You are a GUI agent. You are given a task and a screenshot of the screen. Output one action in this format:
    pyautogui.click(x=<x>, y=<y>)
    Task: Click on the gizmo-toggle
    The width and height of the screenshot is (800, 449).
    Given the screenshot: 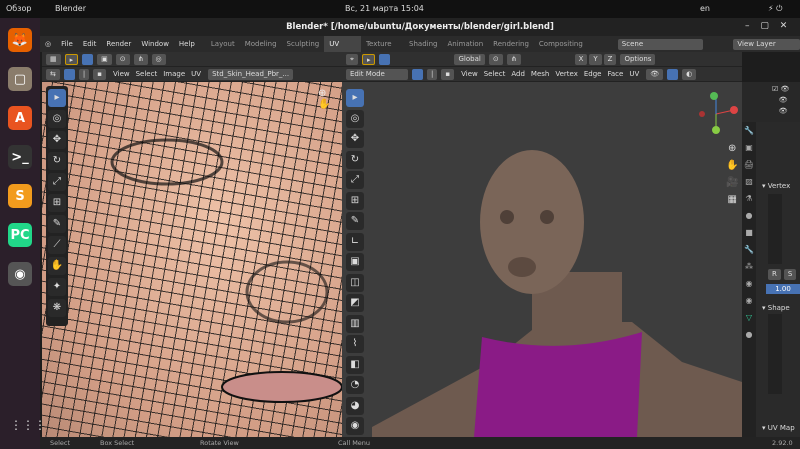 What is the action you would take?
    pyautogui.click(x=673, y=74)
    